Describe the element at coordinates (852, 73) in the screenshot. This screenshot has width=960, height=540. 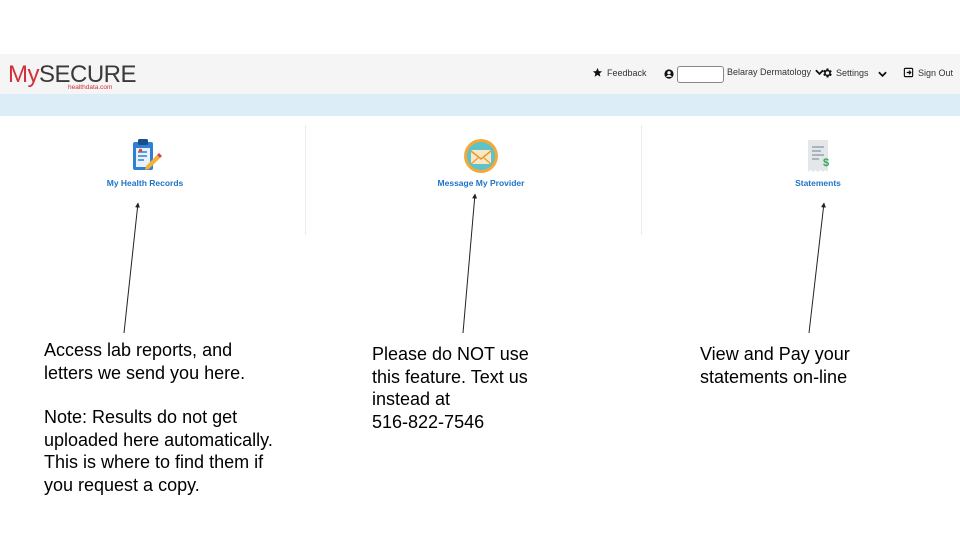
I see `settings-label: Settings` at that location.